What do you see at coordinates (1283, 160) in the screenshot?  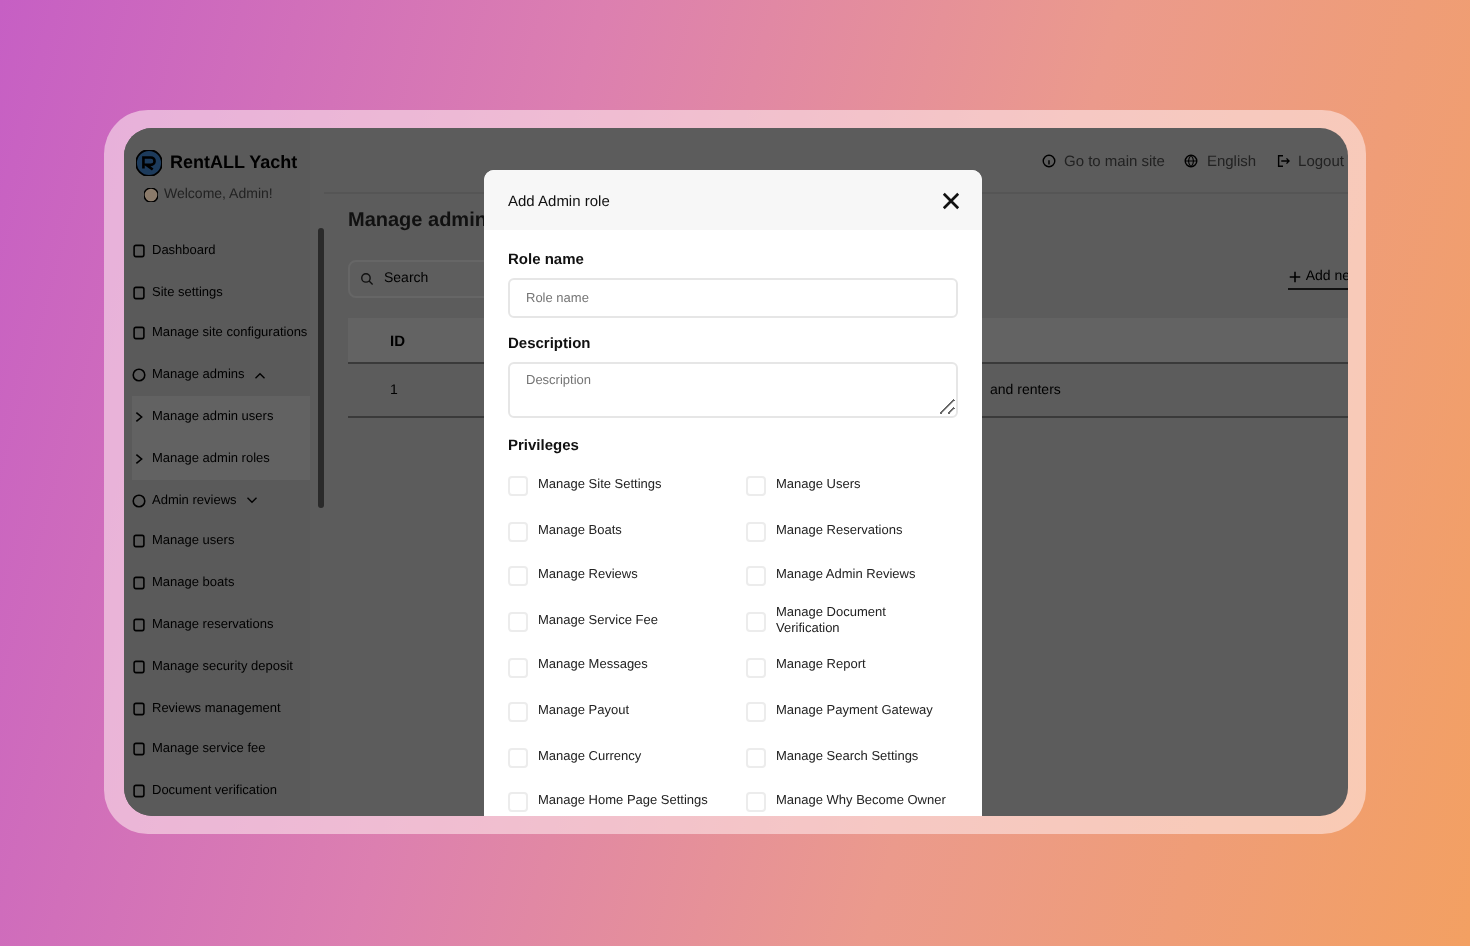 I see `logout-icon` at bounding box center [1283, 160].